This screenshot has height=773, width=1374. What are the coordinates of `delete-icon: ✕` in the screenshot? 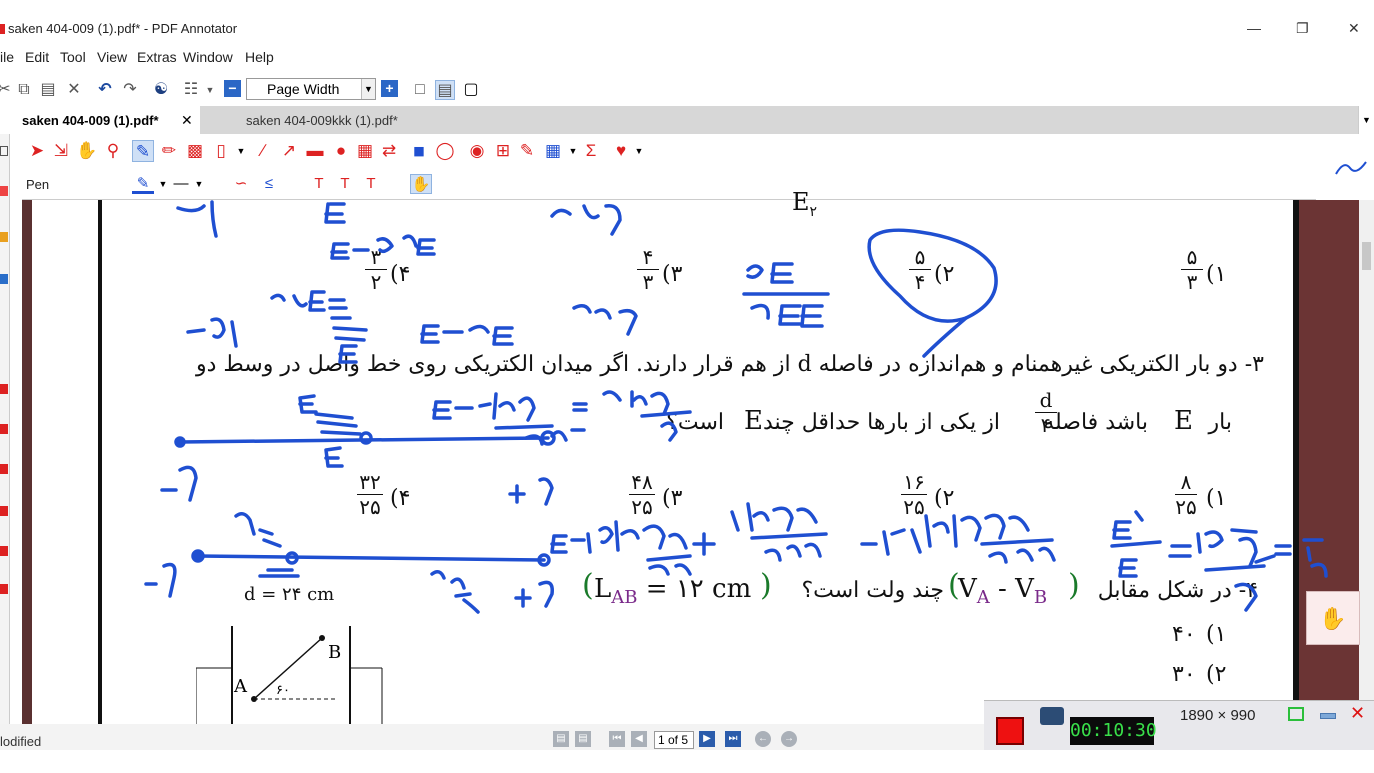 It's located at (74, 90).